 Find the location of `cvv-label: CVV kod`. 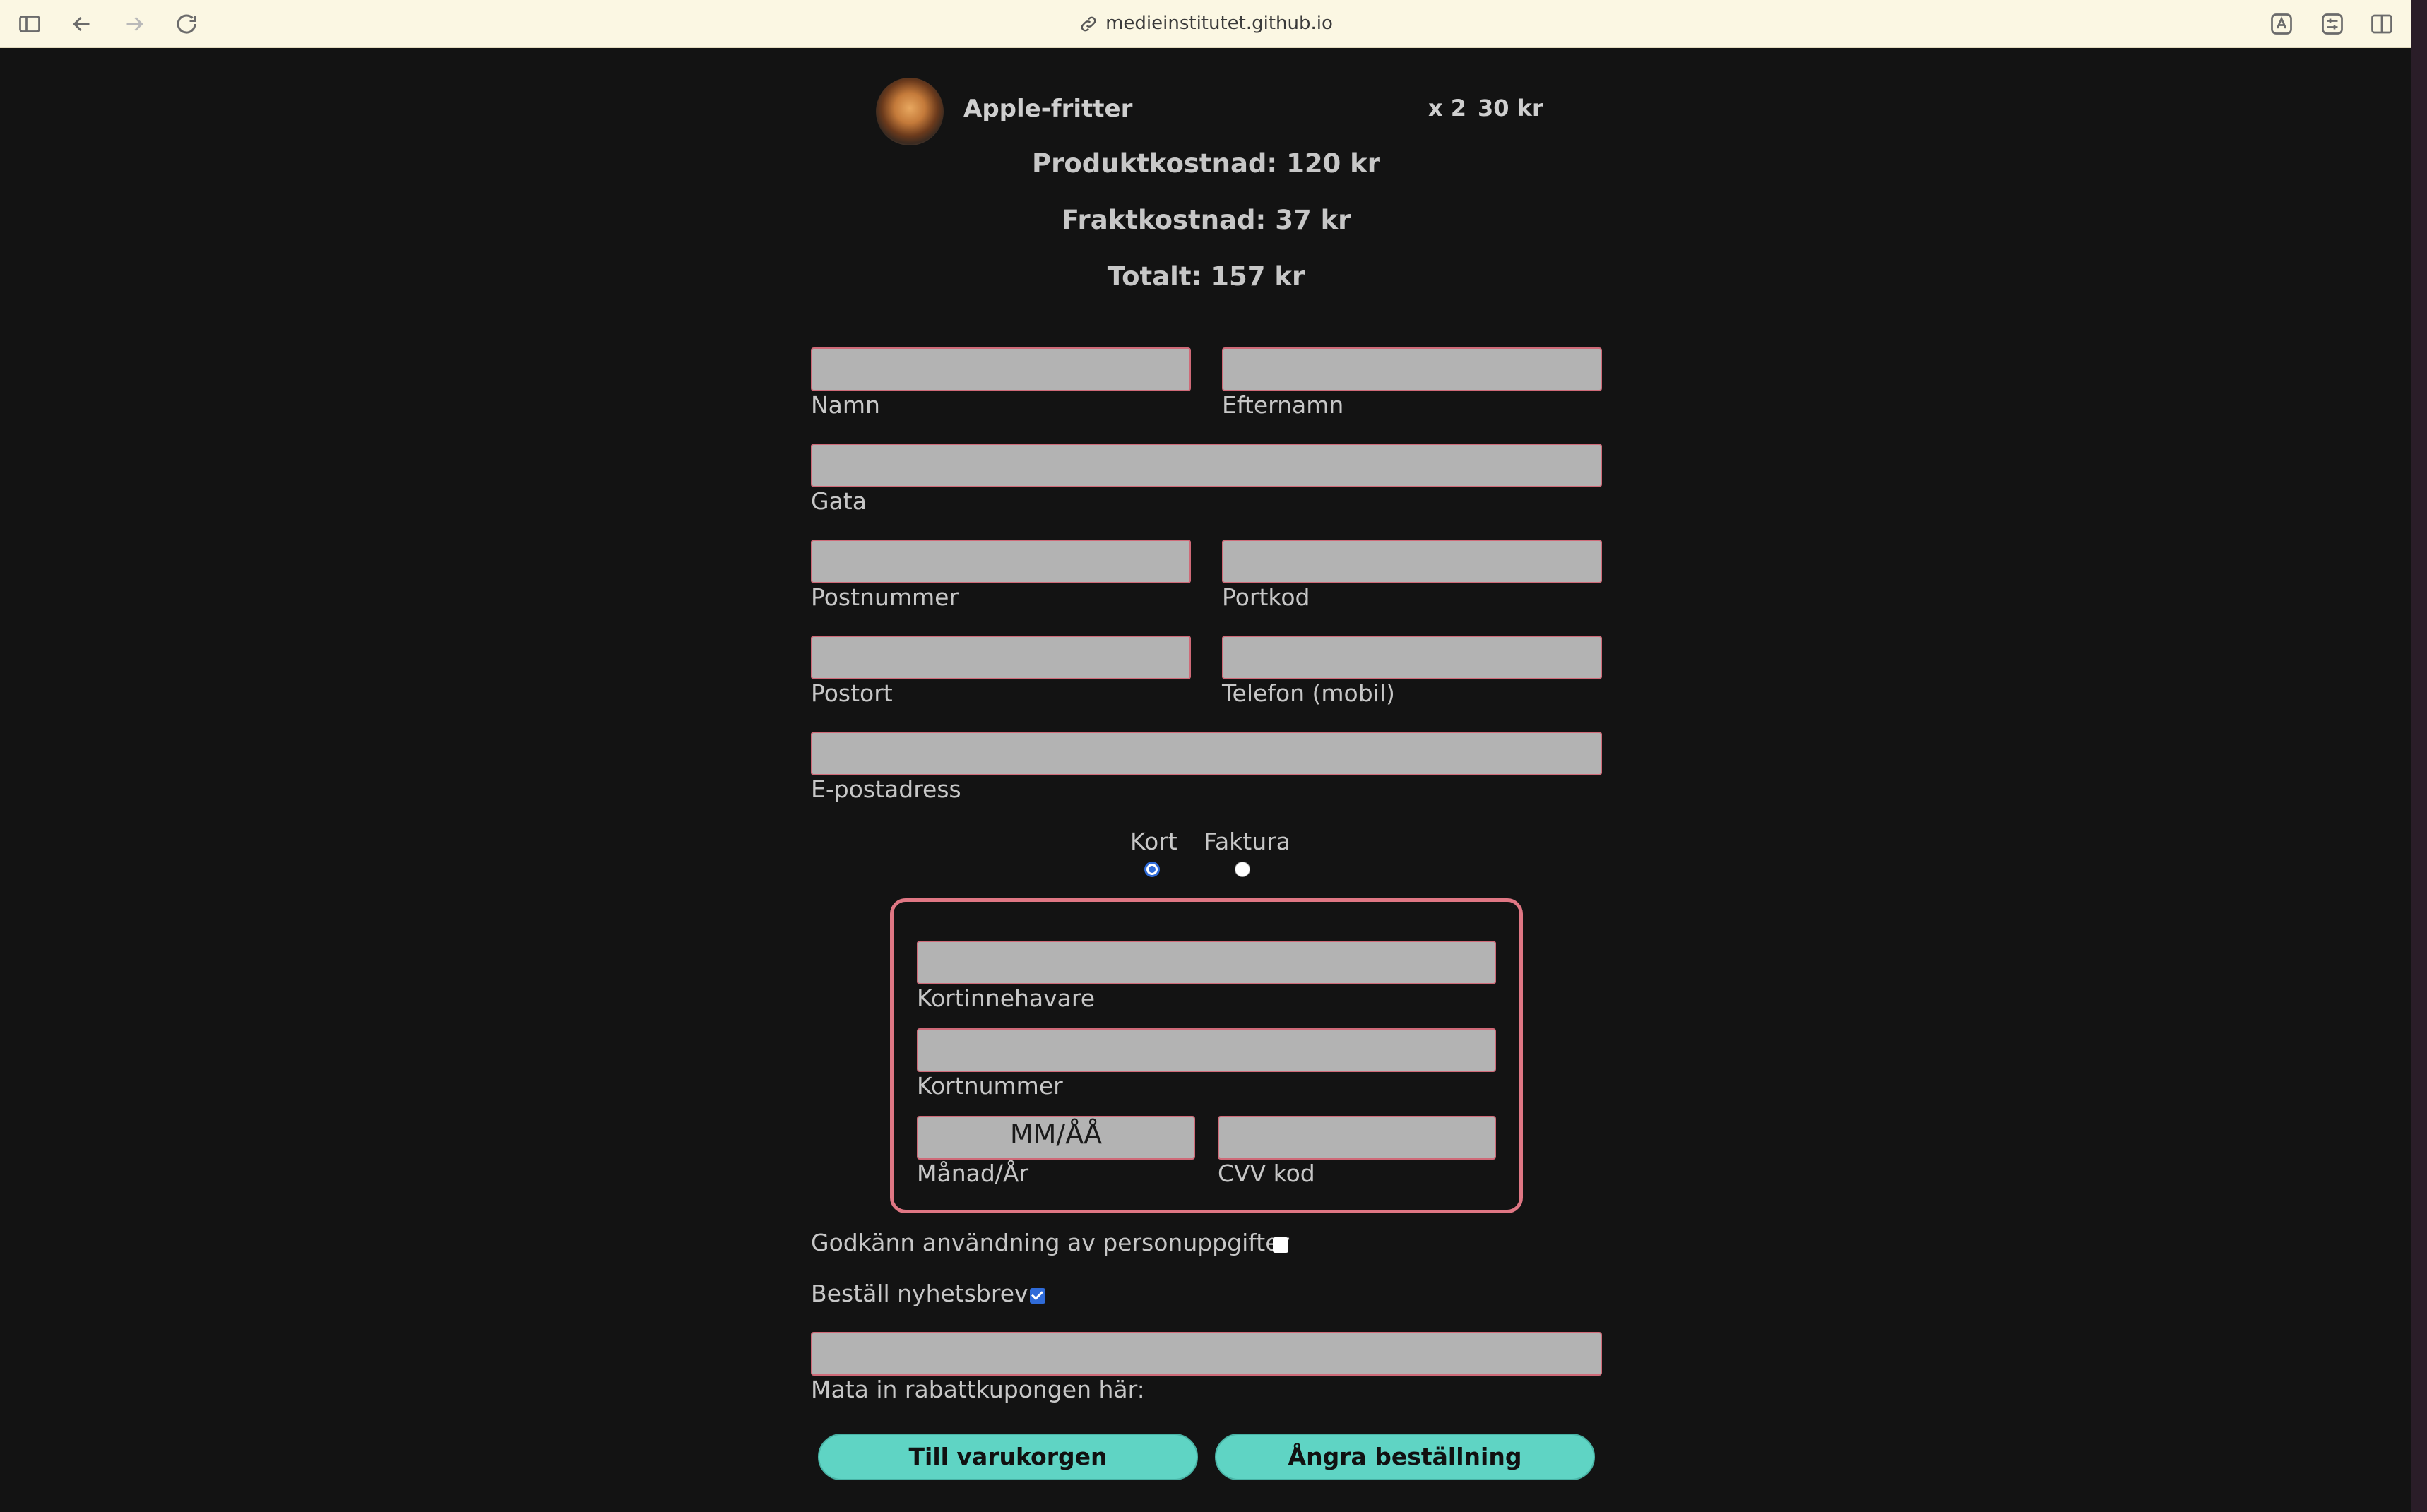

cvv-label: CVV kod is located at coordinates (1266, 1173).